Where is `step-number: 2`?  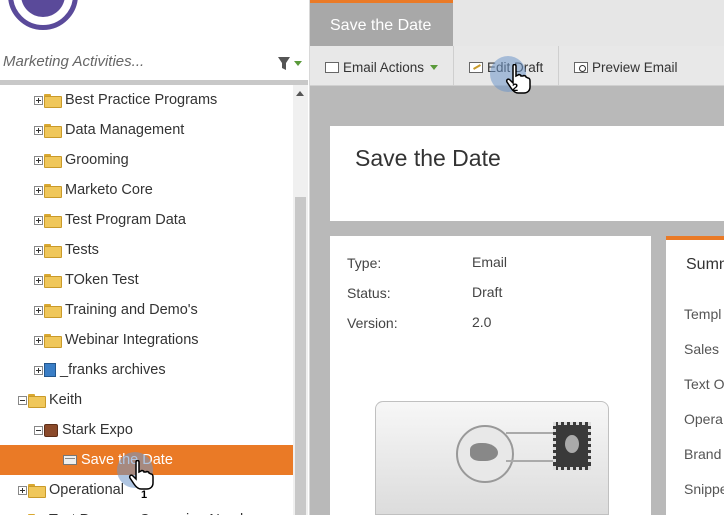
step-number: 2 is located at coordinates (515, 88).